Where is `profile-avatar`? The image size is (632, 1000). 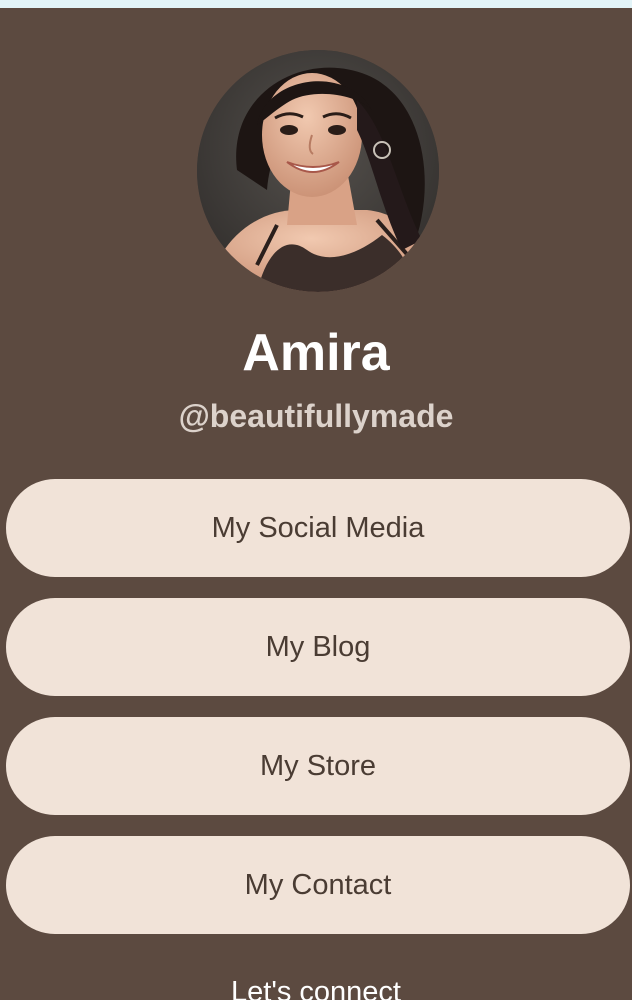
profile-avatar is located at coordinates (318, 171).